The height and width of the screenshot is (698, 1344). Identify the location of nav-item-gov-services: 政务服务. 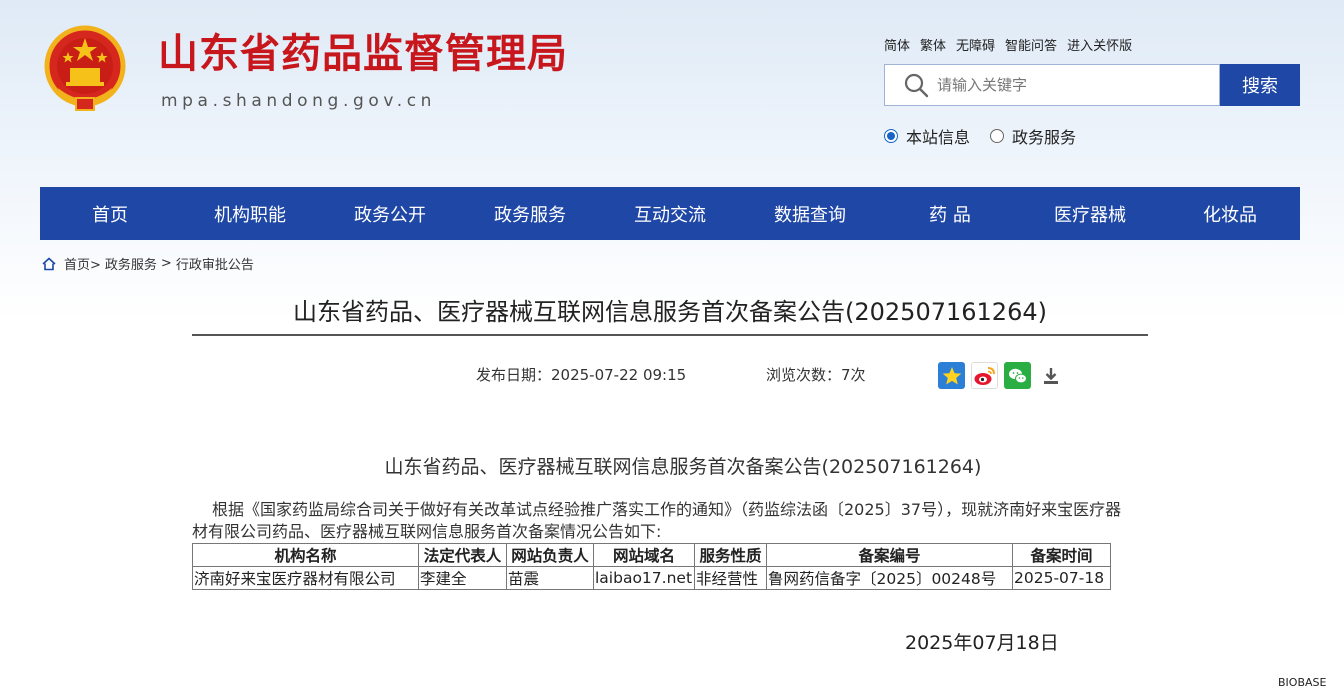
(530, 213).